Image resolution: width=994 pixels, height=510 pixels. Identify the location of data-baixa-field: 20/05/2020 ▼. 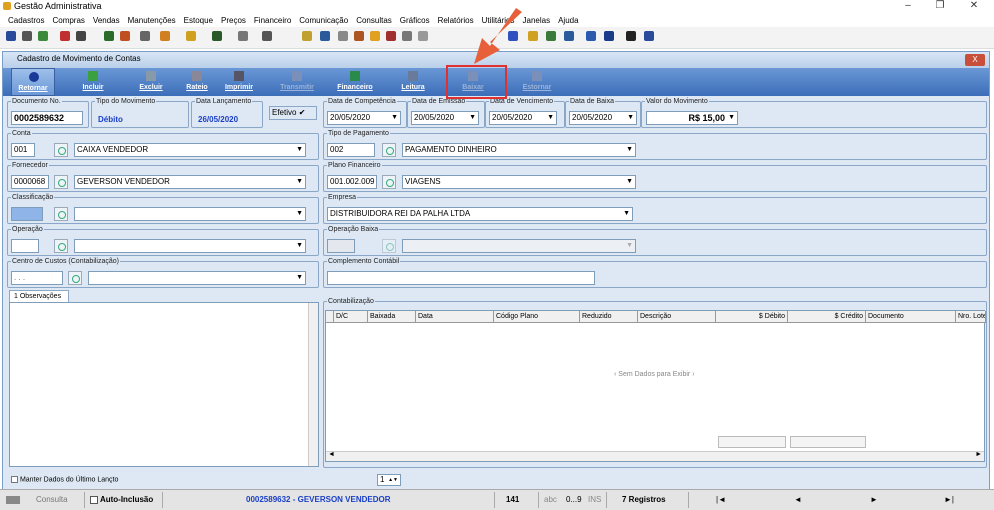
(603, 118).